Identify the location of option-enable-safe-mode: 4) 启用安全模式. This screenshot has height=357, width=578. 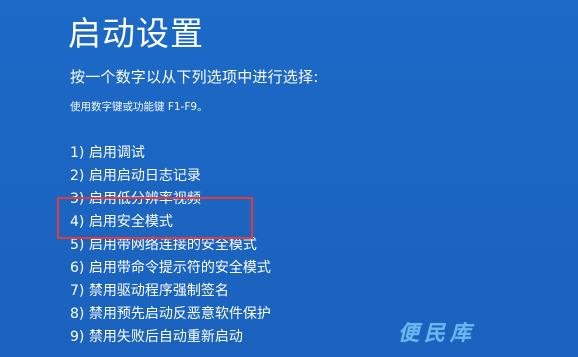
(170, 223).